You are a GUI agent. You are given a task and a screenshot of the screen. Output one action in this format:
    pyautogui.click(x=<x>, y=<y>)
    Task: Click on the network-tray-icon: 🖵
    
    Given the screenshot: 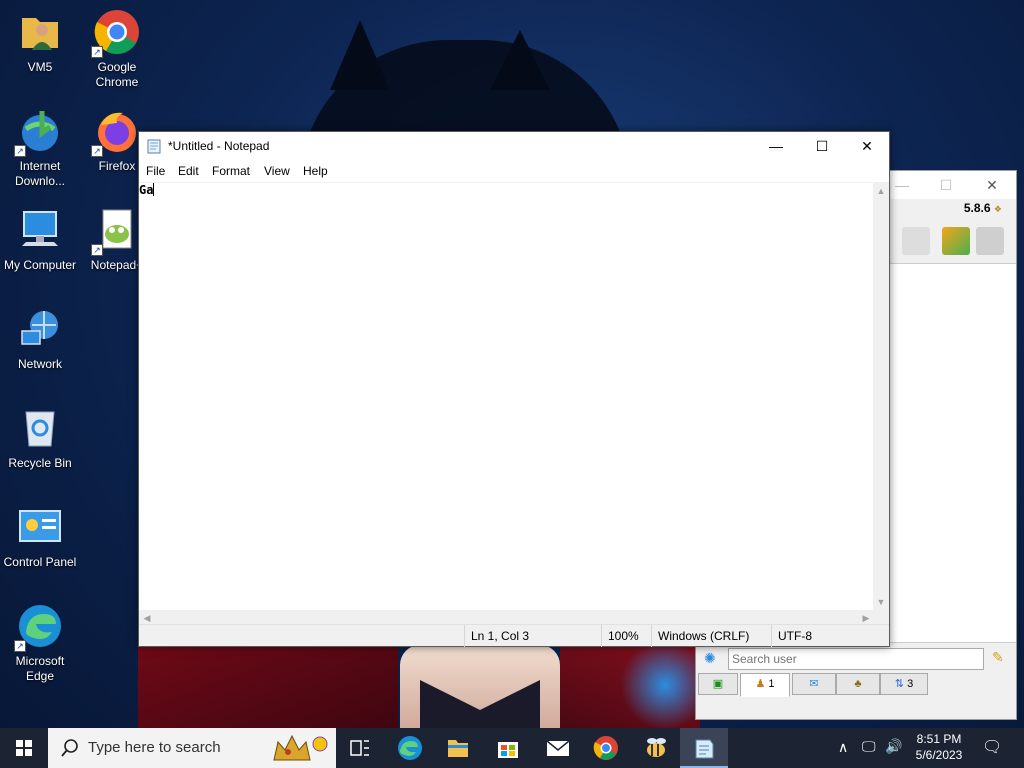 What is the action you would take?
    pyautogui.click(x=869, y=746)
    